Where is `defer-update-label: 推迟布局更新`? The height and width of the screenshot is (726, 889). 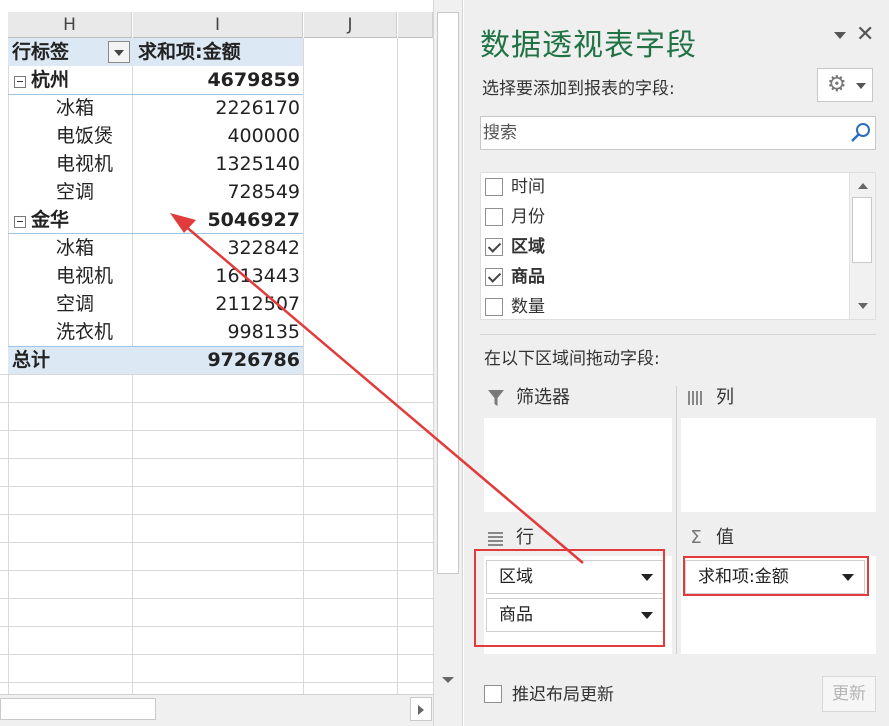 defer-update-label: 推迟布局更新 is located at coordinates (563, 695).